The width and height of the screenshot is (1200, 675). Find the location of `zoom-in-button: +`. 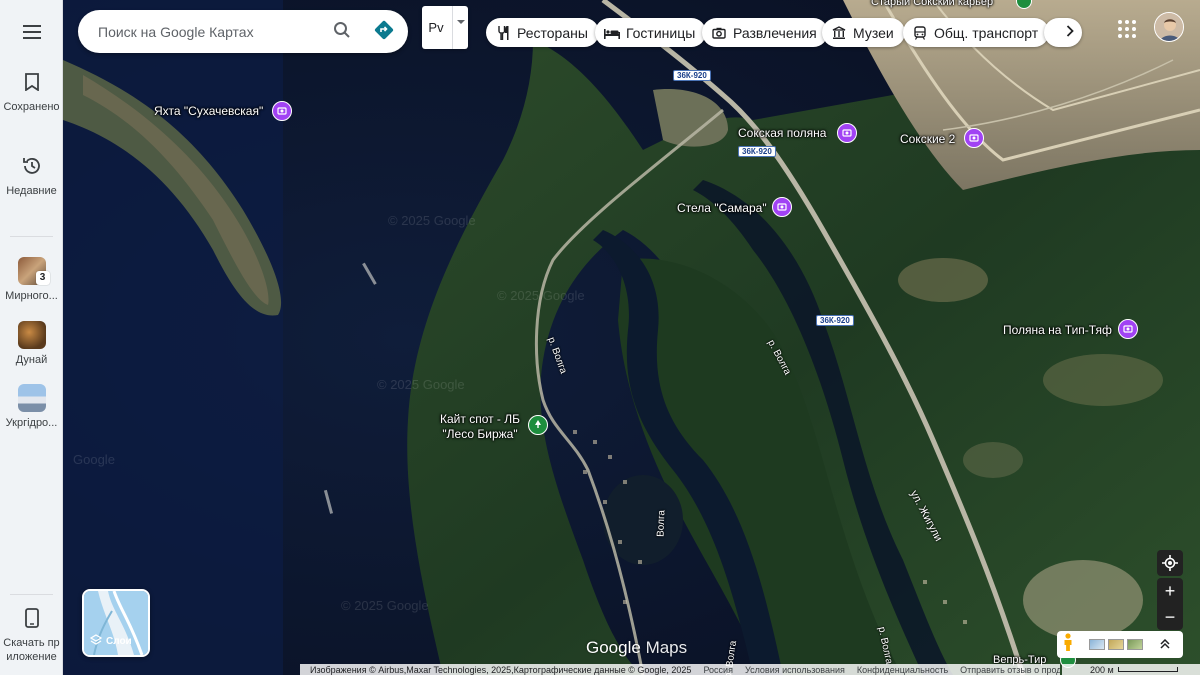

zoom-in-button: + is located at coordinates (1170, 591).